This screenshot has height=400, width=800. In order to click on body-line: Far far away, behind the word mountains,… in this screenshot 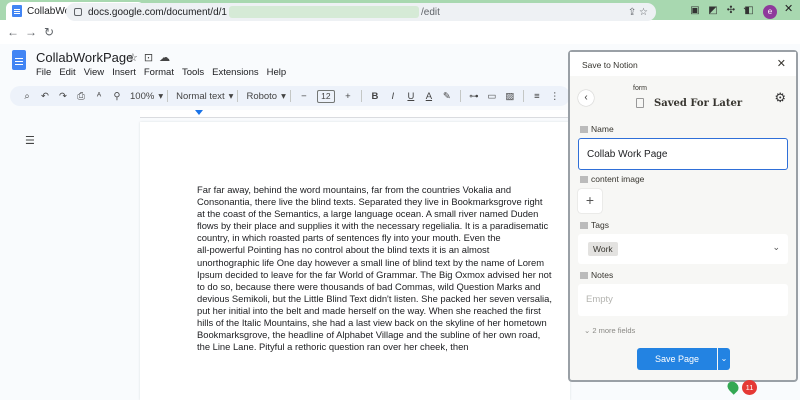, I will do `click(354, 189)`.